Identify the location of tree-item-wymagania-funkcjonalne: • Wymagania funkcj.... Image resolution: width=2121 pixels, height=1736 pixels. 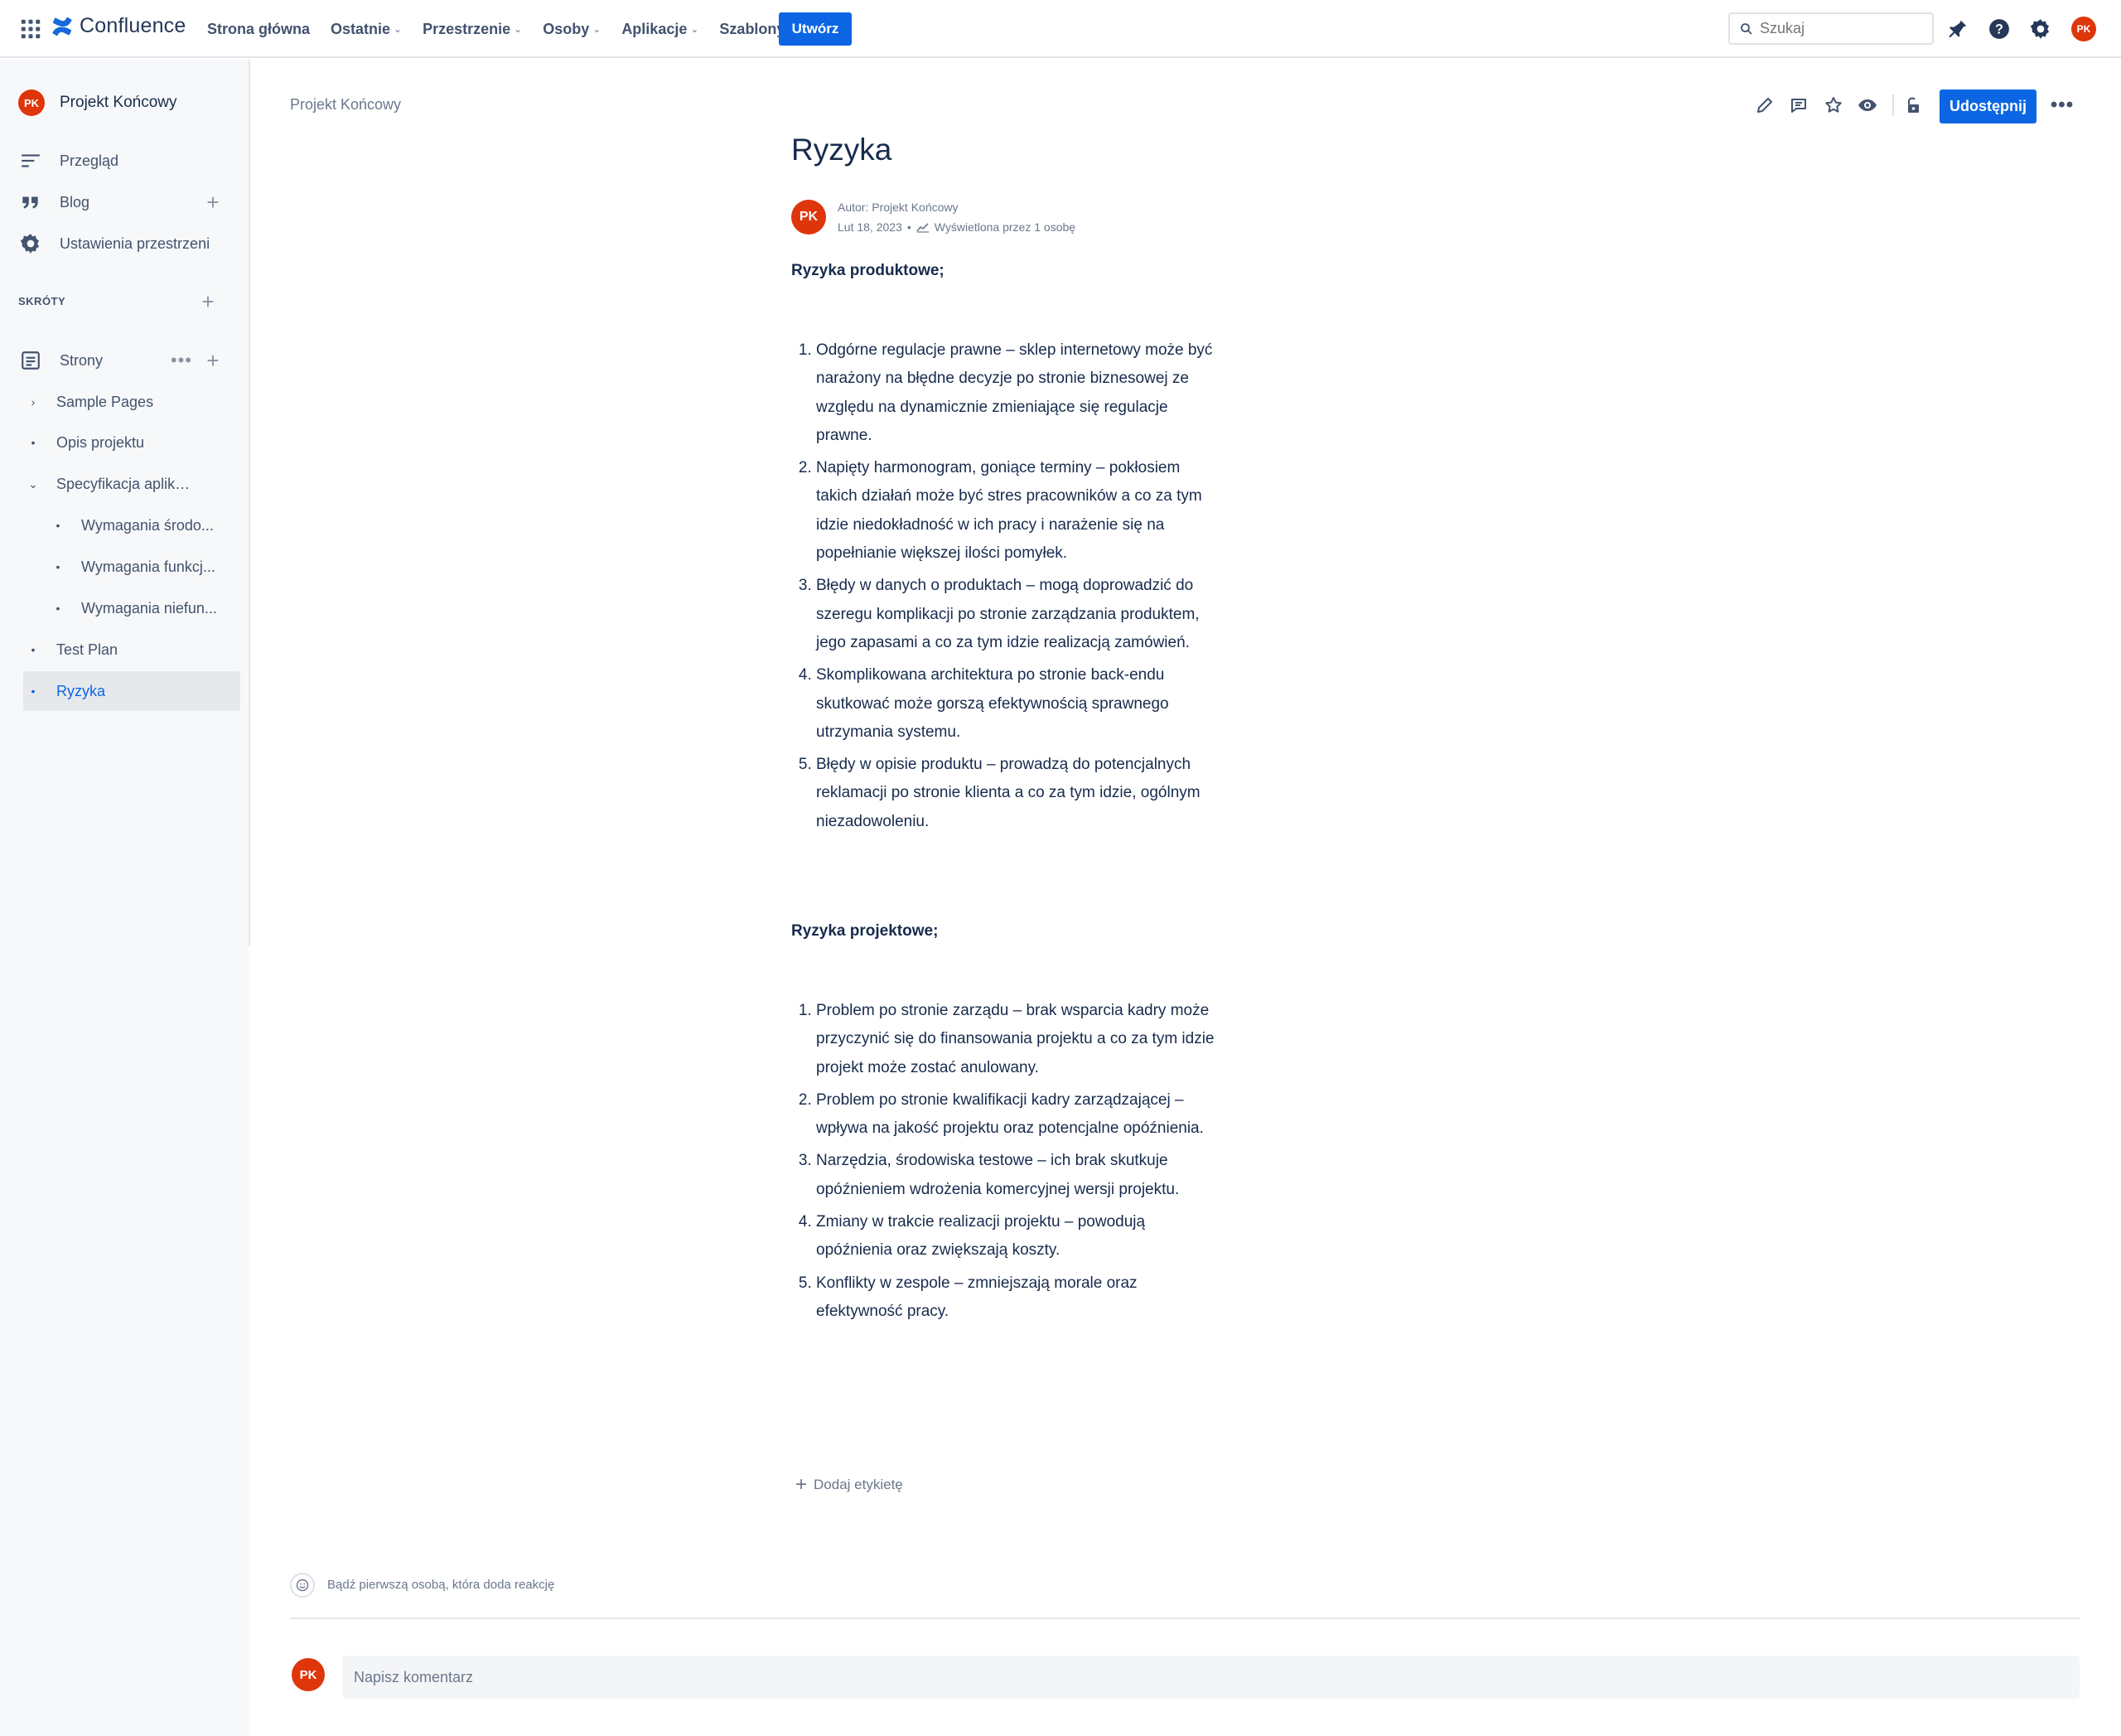
(144, 567).